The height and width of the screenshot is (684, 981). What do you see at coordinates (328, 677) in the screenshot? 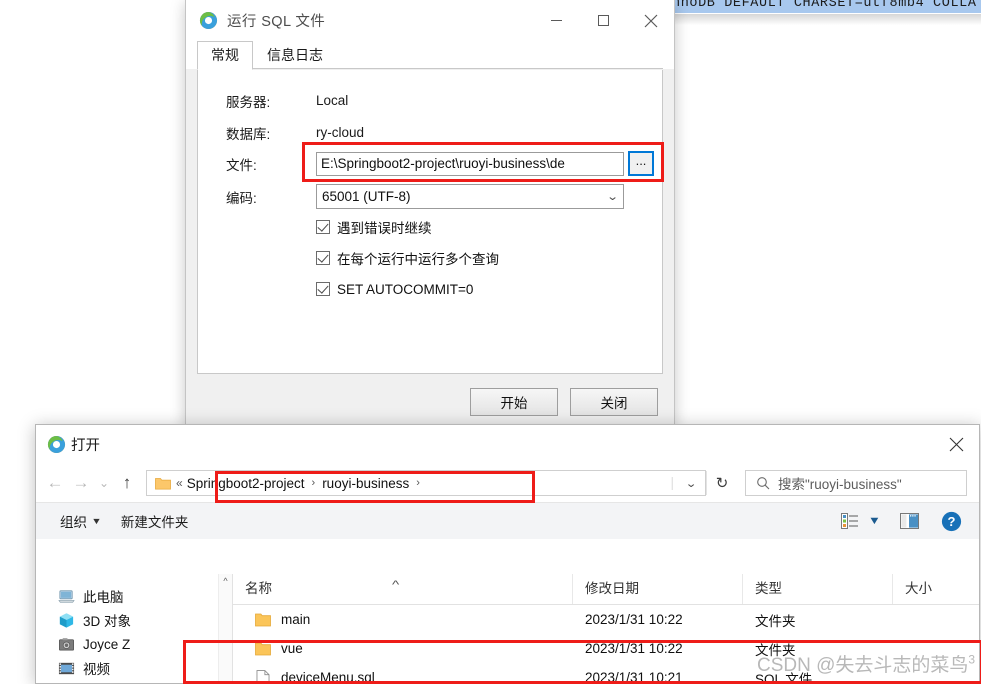
I see `file-name-label: deviceMenu.sql` at bounding box center [328, 677].